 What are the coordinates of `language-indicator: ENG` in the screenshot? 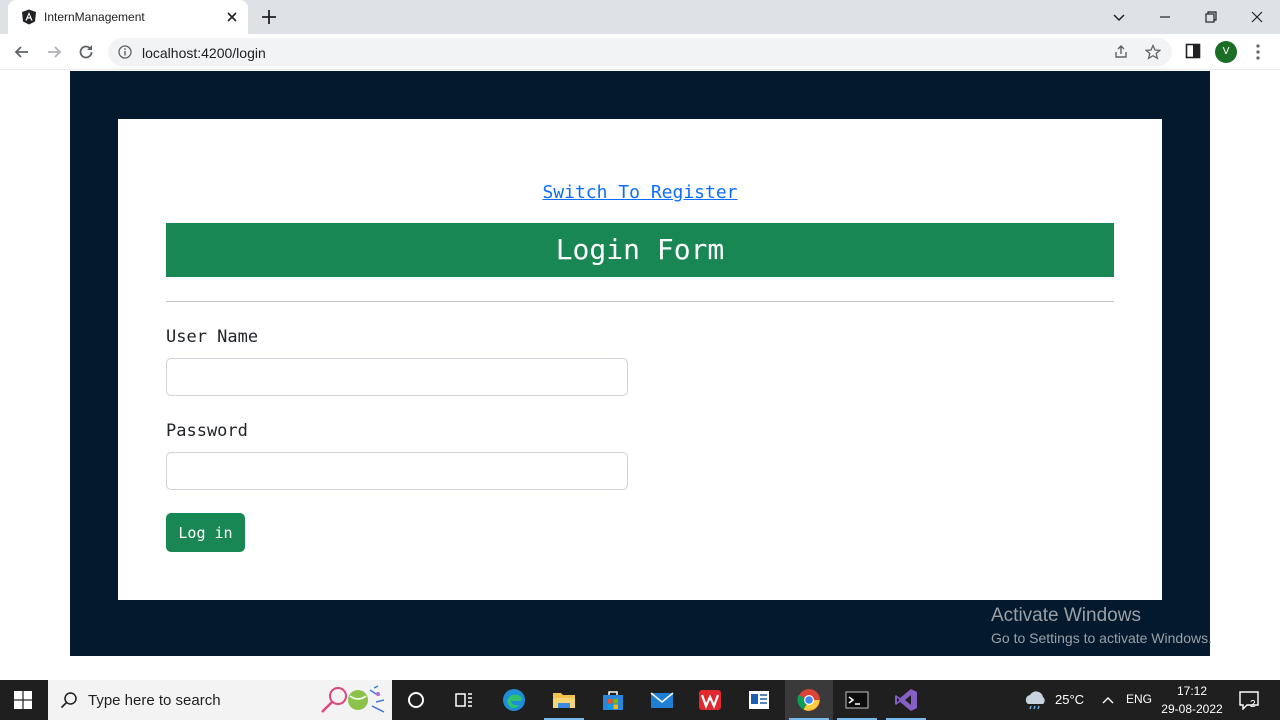 It's located at (1139, 699).